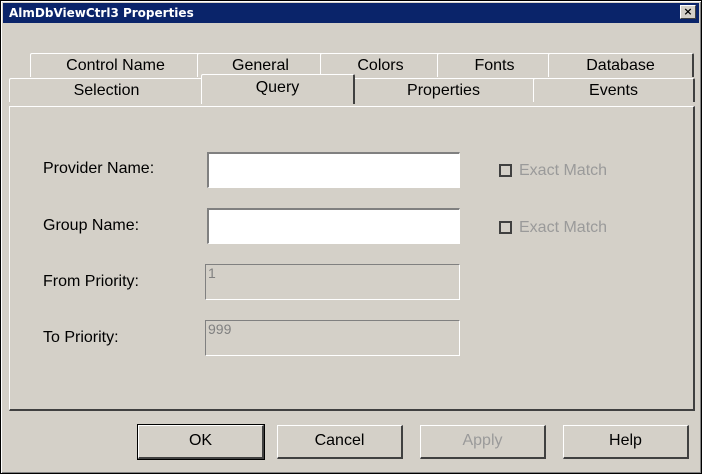 The height and width of the screenshot is (474, 702). I want to click on group-exact-match-label: Exact Match, so click(563, 227).